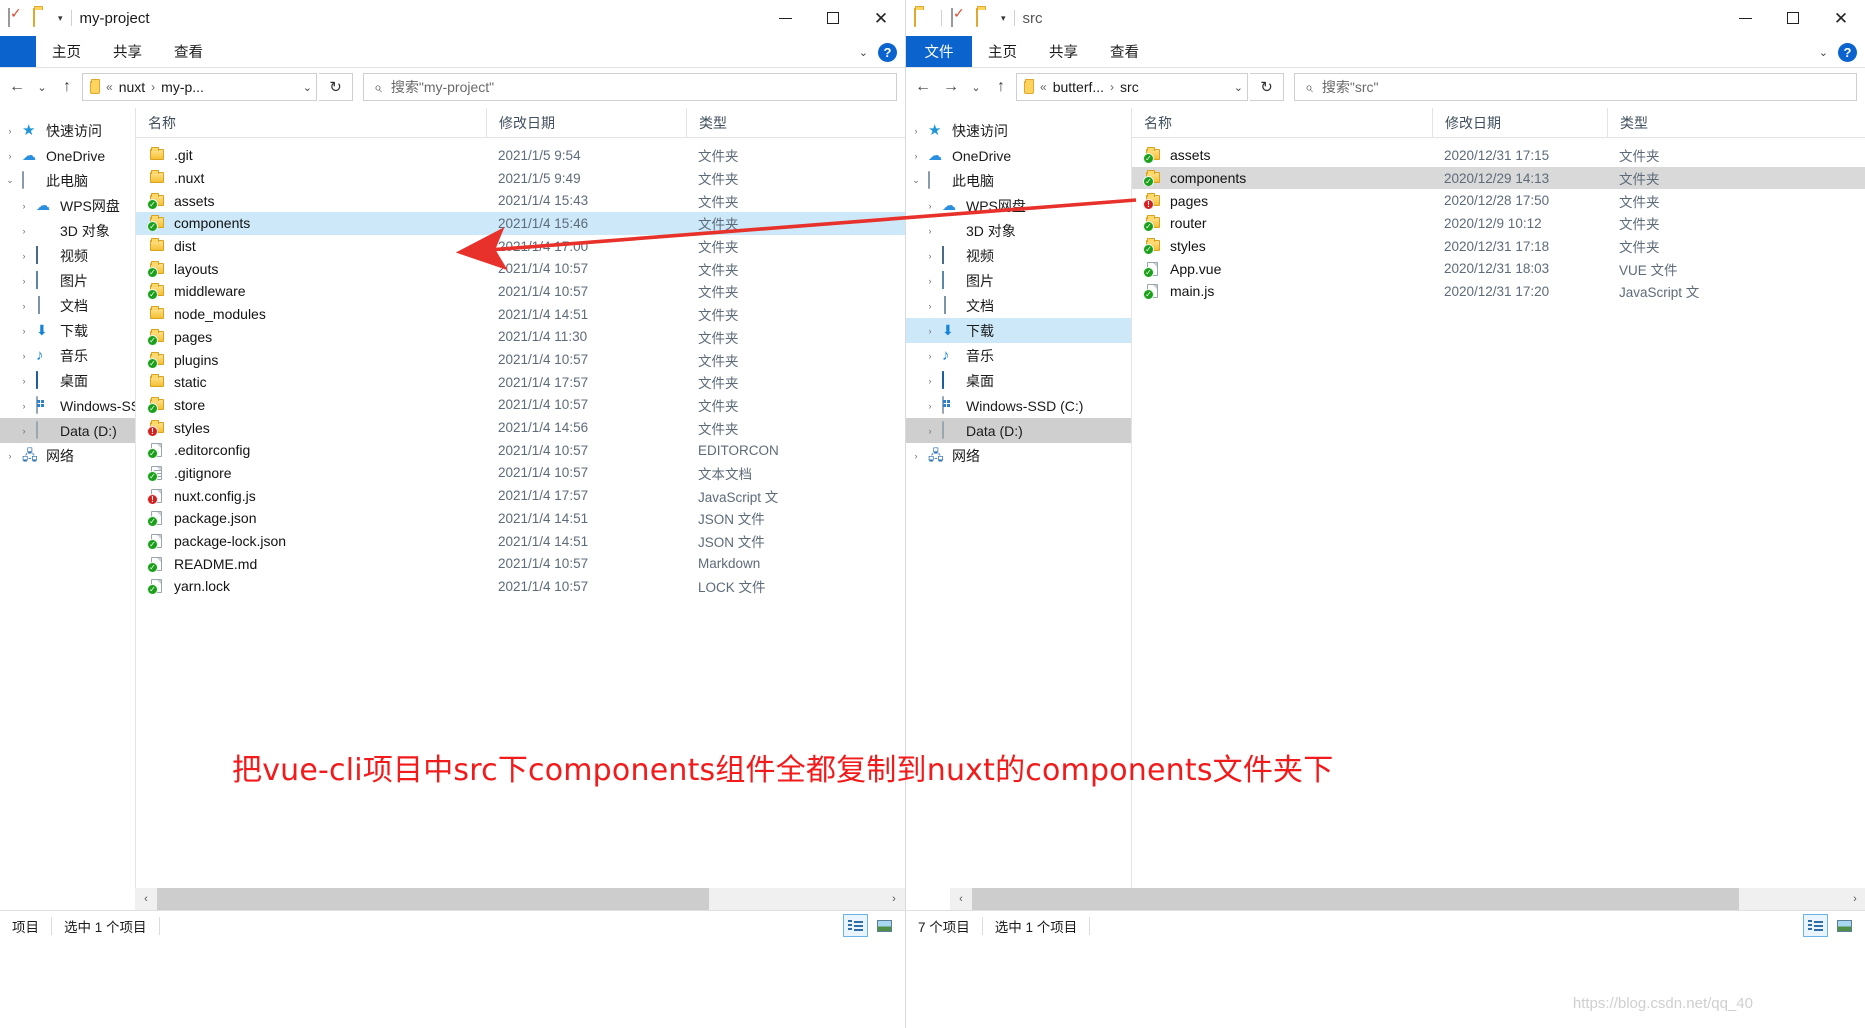  Describe the element at coordinates (520, 473) in the screenshot. I see `file-row-gitignore: ✓ .gitignore 2021/1/4 10:57 文本文档` at that location.